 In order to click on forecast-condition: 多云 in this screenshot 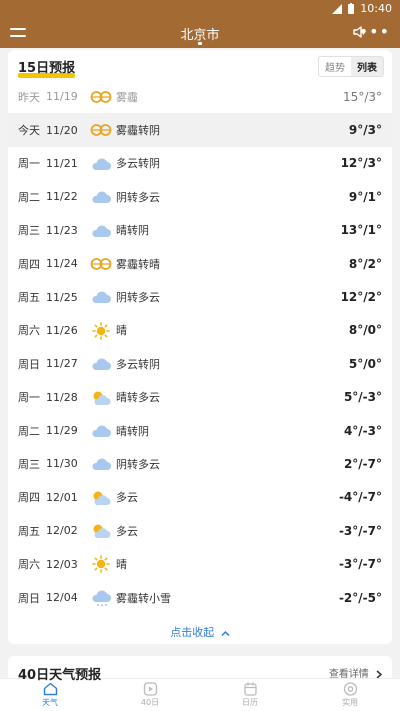, I will do `click(127, 498)`.